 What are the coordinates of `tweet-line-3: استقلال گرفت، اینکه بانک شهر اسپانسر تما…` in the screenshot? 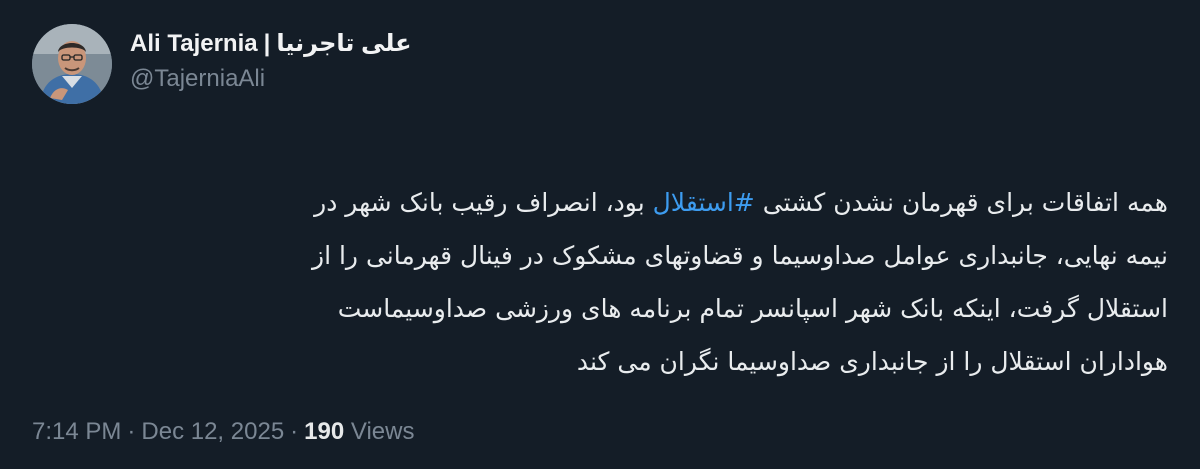 It's located at (752, 308).